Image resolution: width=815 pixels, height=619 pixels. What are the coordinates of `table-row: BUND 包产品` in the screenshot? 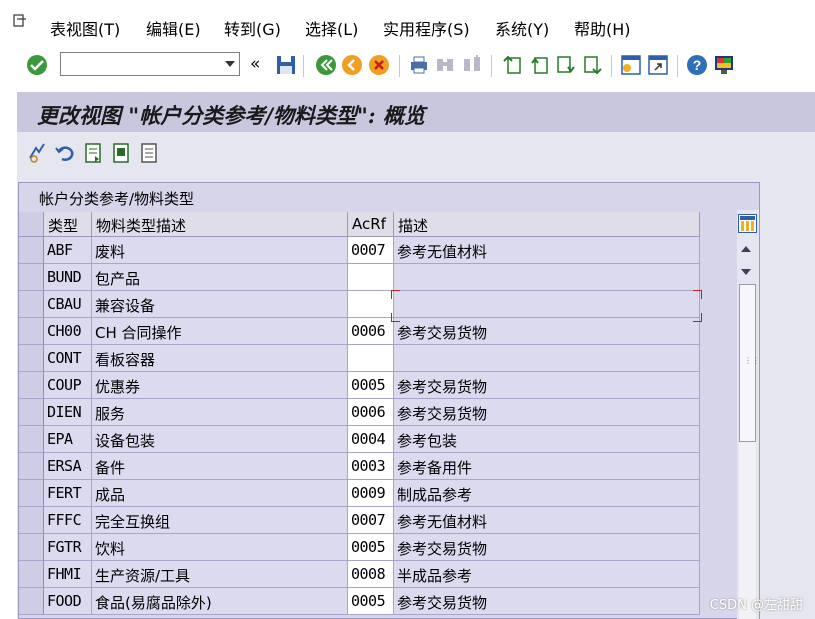 It's located at (359, 277).